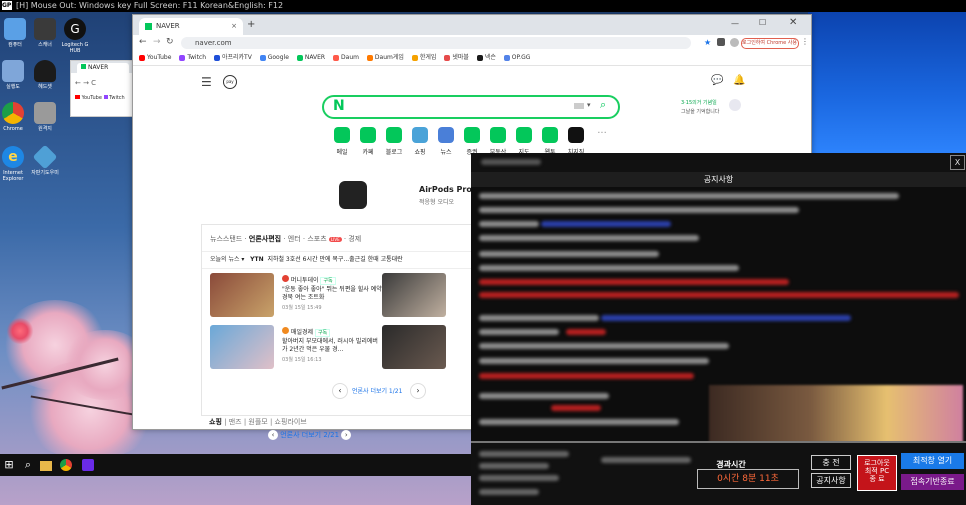 The image size is (966, 505). I want to click on bookmark-daum: Daum, so click(346, 58).